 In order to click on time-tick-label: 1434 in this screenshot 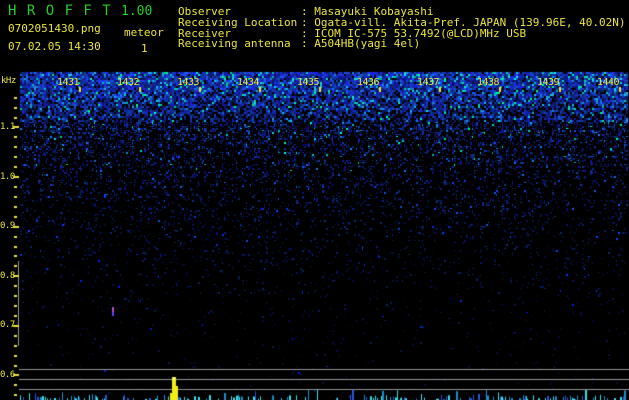, I will do `click(248, 82)`.